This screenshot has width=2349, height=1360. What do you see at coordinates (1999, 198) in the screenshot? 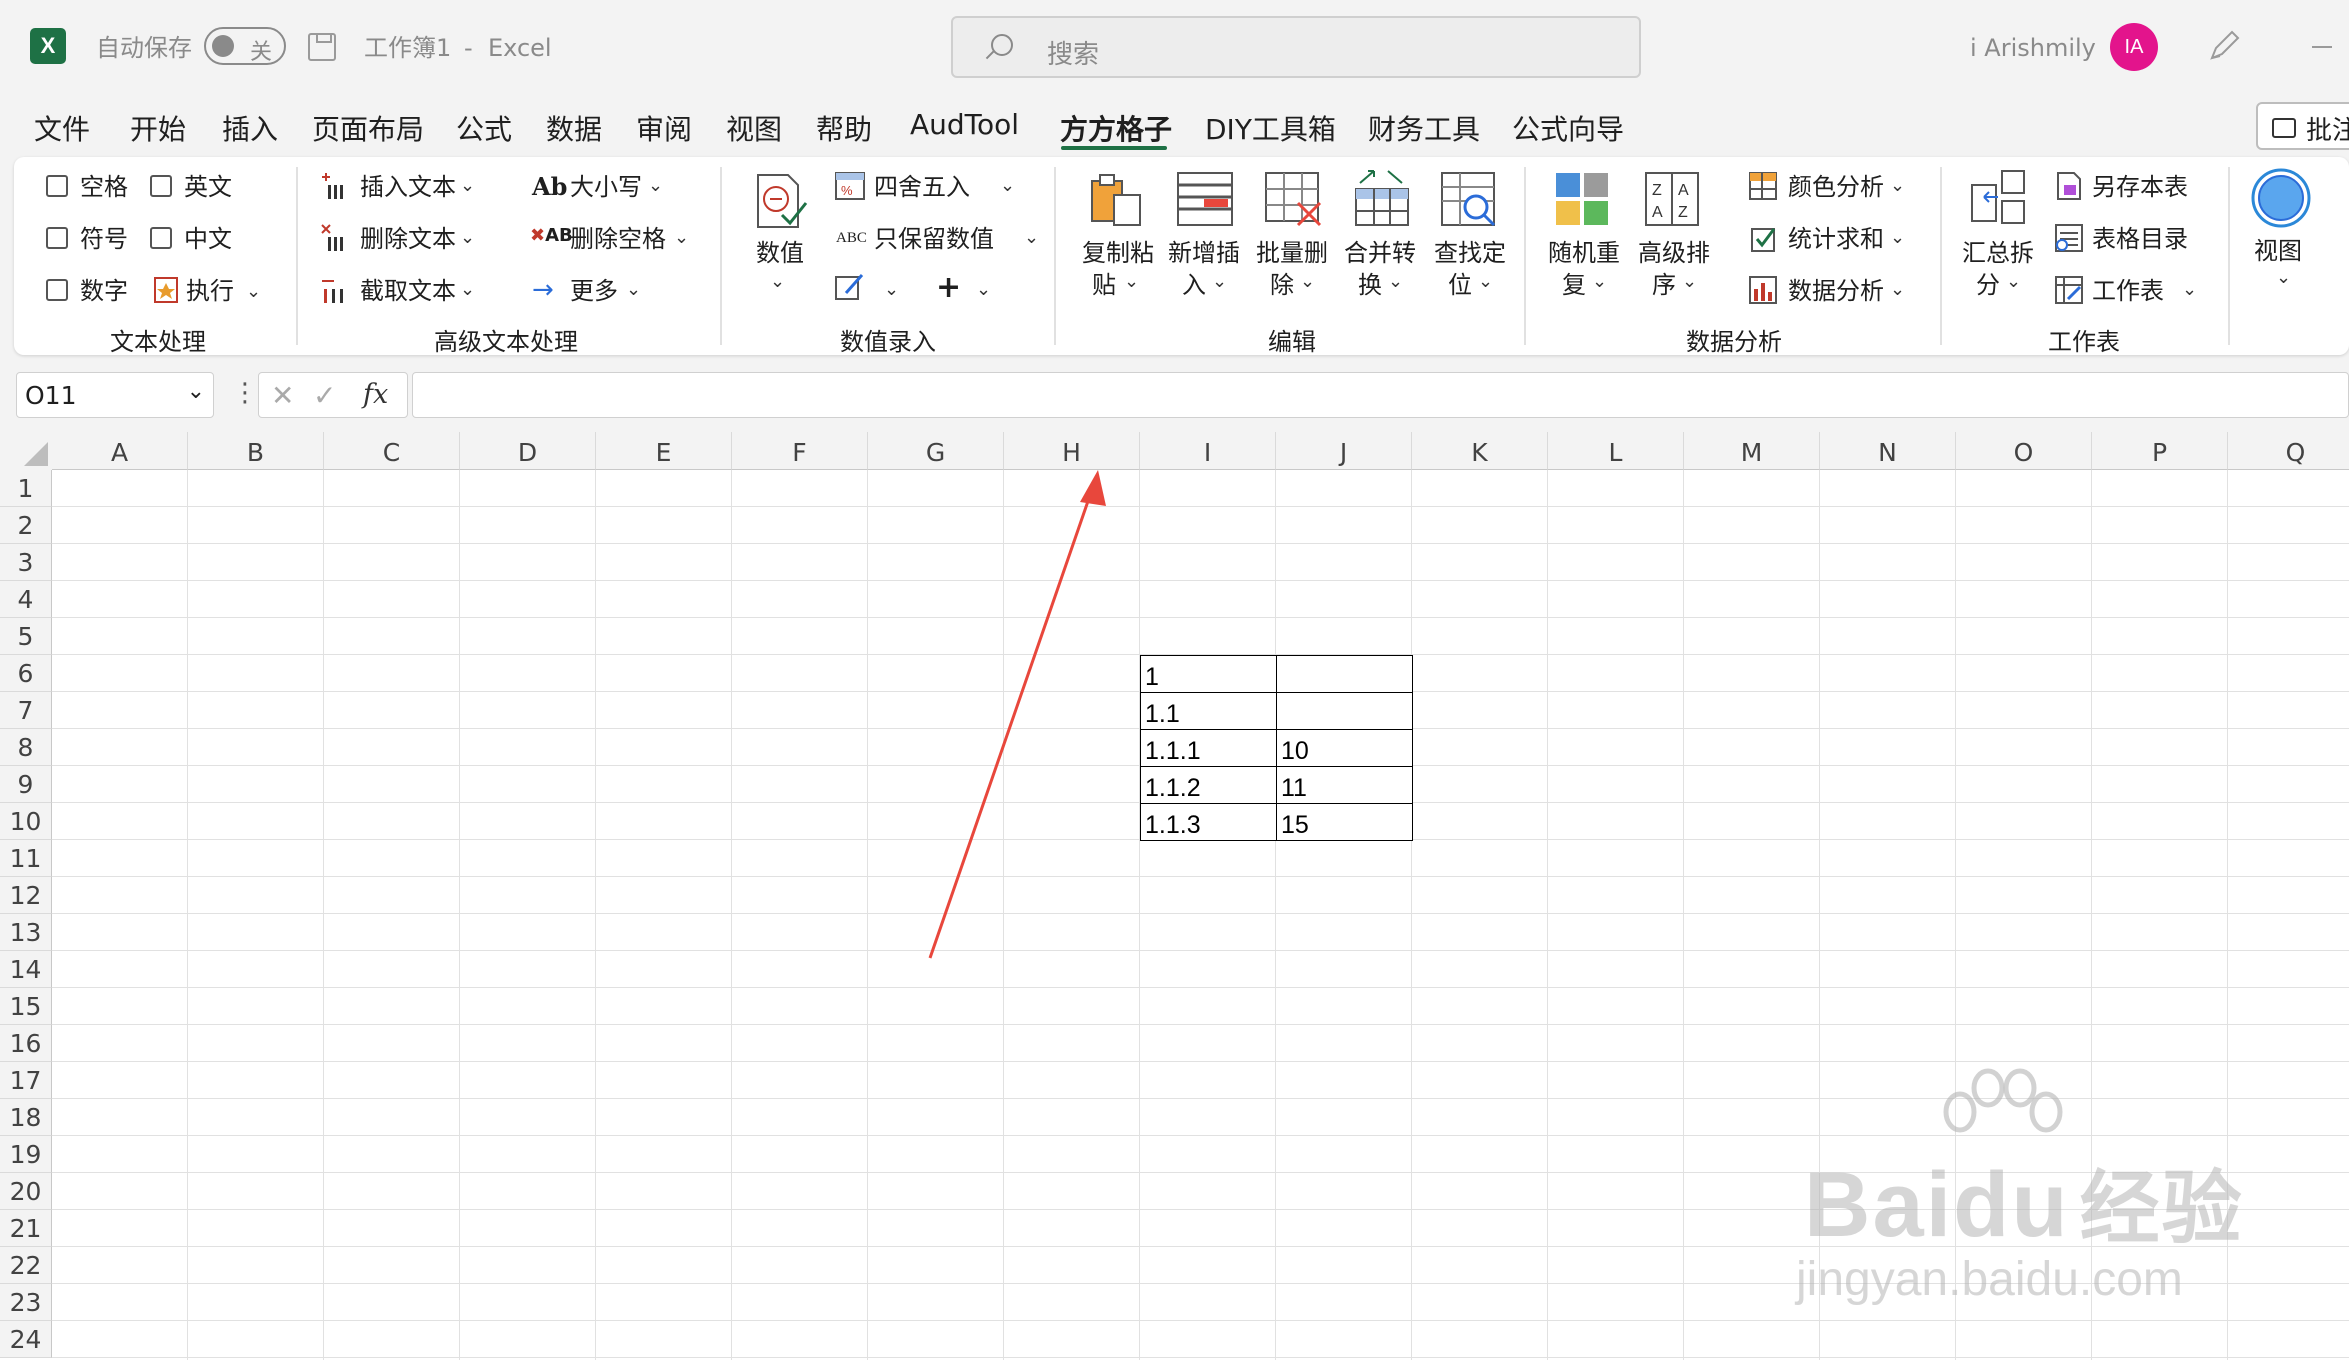
I see `merge-split-icon` at bounding box center [1999, 198].